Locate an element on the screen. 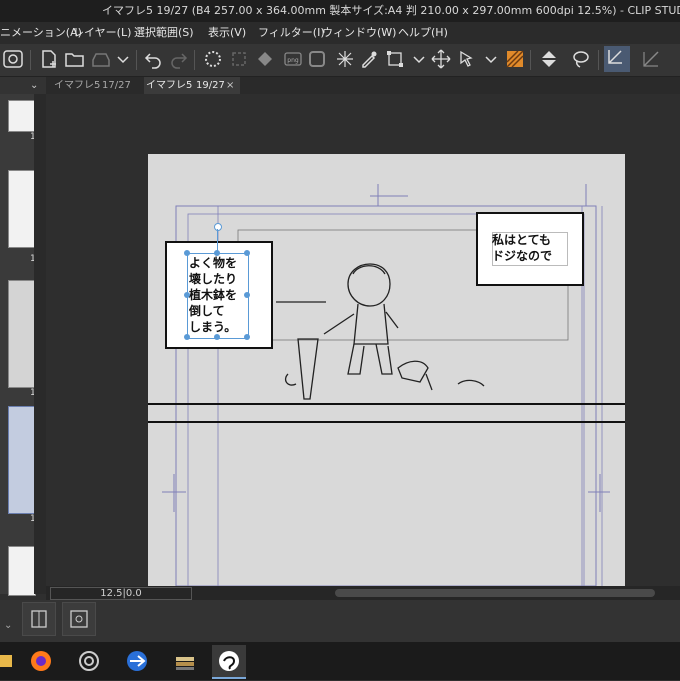  speech-balloon-left: よく物を 壊したり 植木鉢を 倒して しまう。 is located at coordinates (219, 286).